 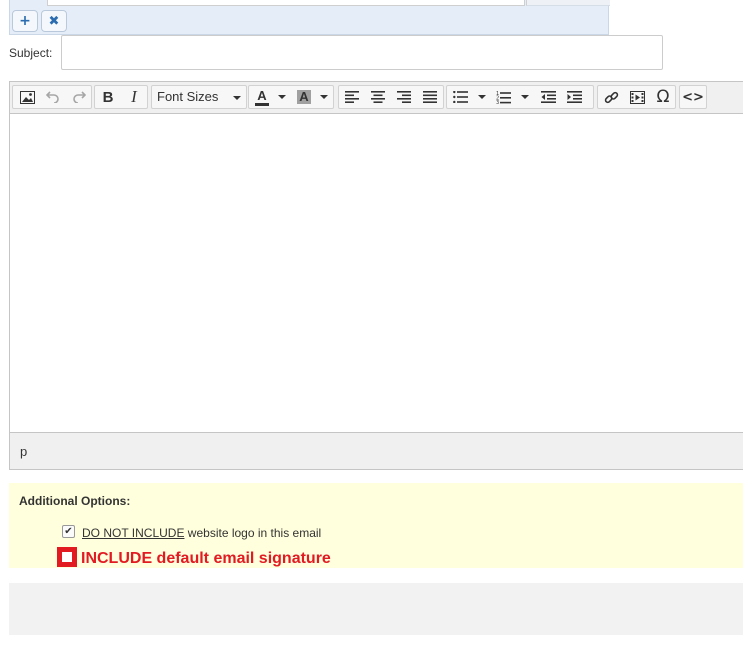 What do you see at coordinates (75, 501) in the screenshot?
I see `additional-options-title: Additional Options:` at bounding box center [75, 501].